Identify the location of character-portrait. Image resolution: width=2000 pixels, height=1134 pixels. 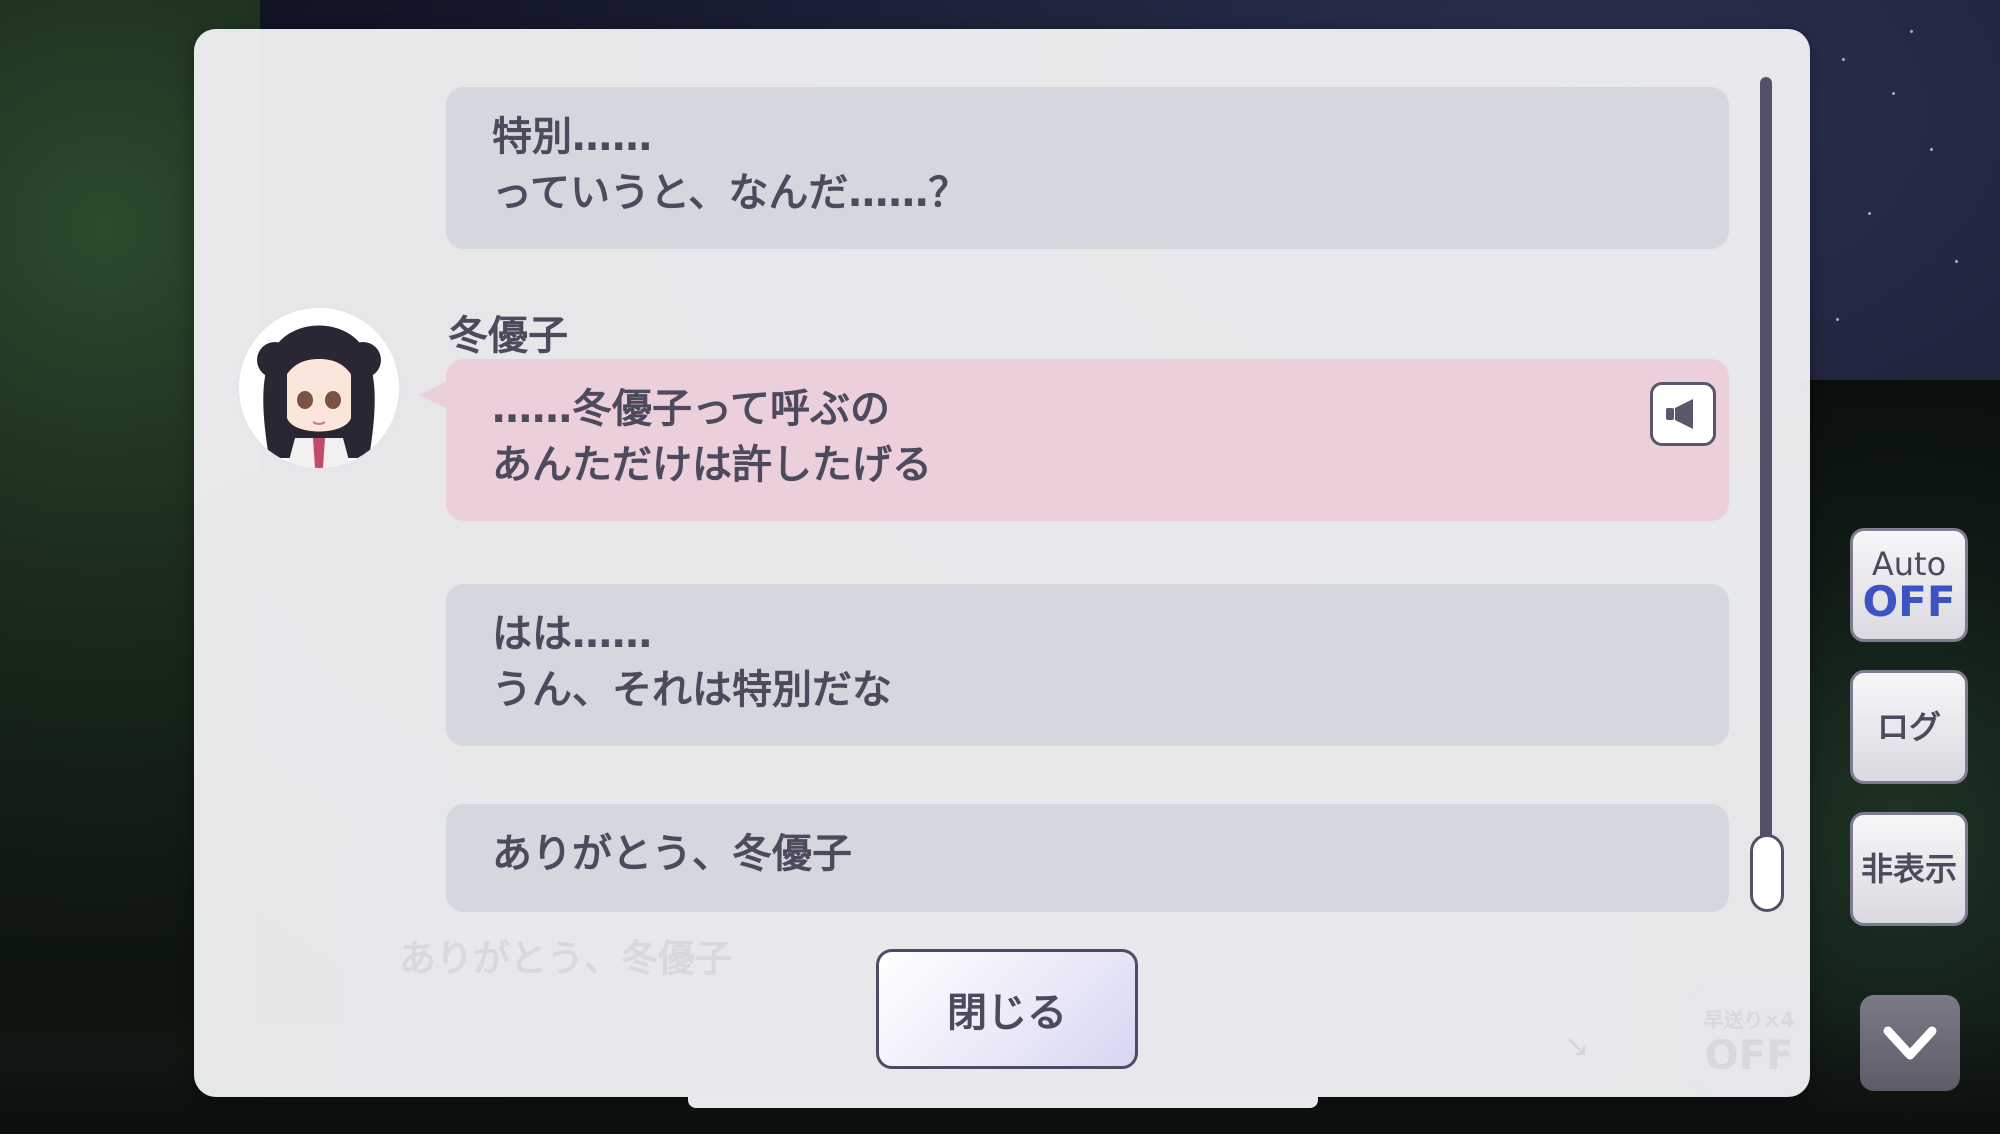
(319, 388).